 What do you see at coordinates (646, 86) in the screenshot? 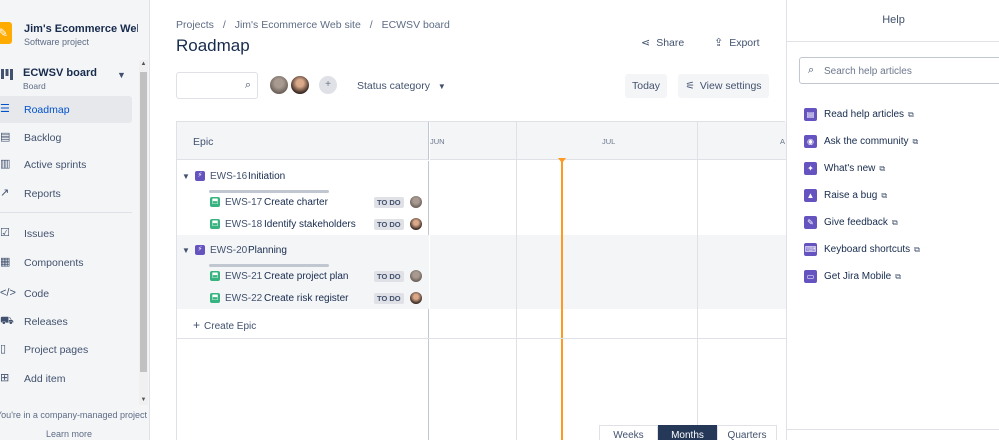
I see `today-button: Today` at bounding box center [646, 86].